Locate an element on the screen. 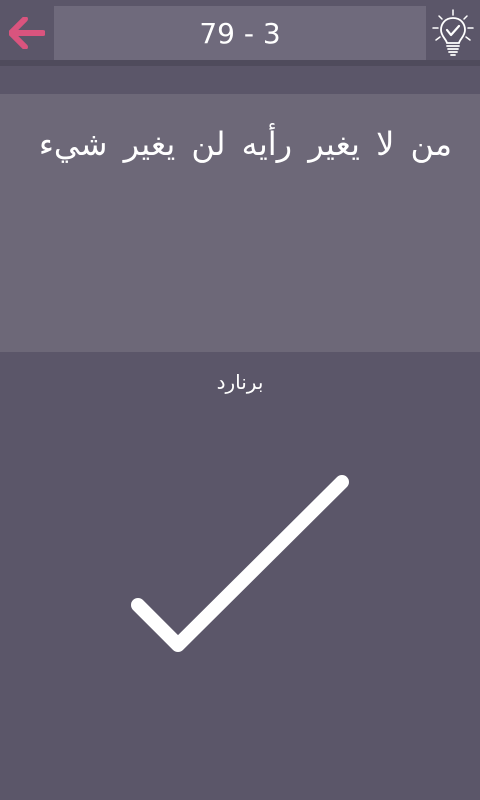 The height and width of the screenshot is (800, 480). level-label: 79 - 3 is located at coordinates (240, 33).